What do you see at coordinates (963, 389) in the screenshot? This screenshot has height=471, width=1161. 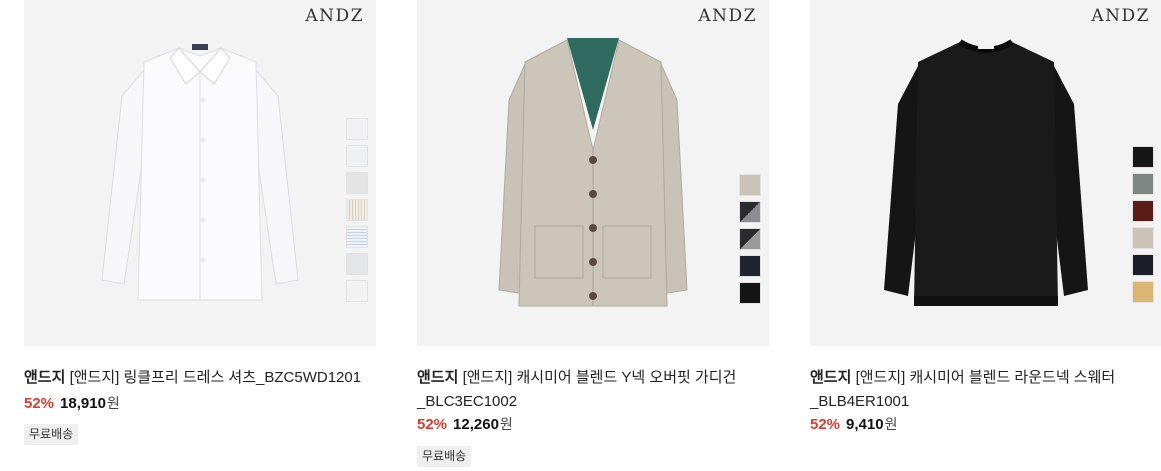 I see `product-name: [앤드지] 캐시미어 블렌드 라운드넥 스웨터_BLB4ER1001` at bounding box center [963, 389].